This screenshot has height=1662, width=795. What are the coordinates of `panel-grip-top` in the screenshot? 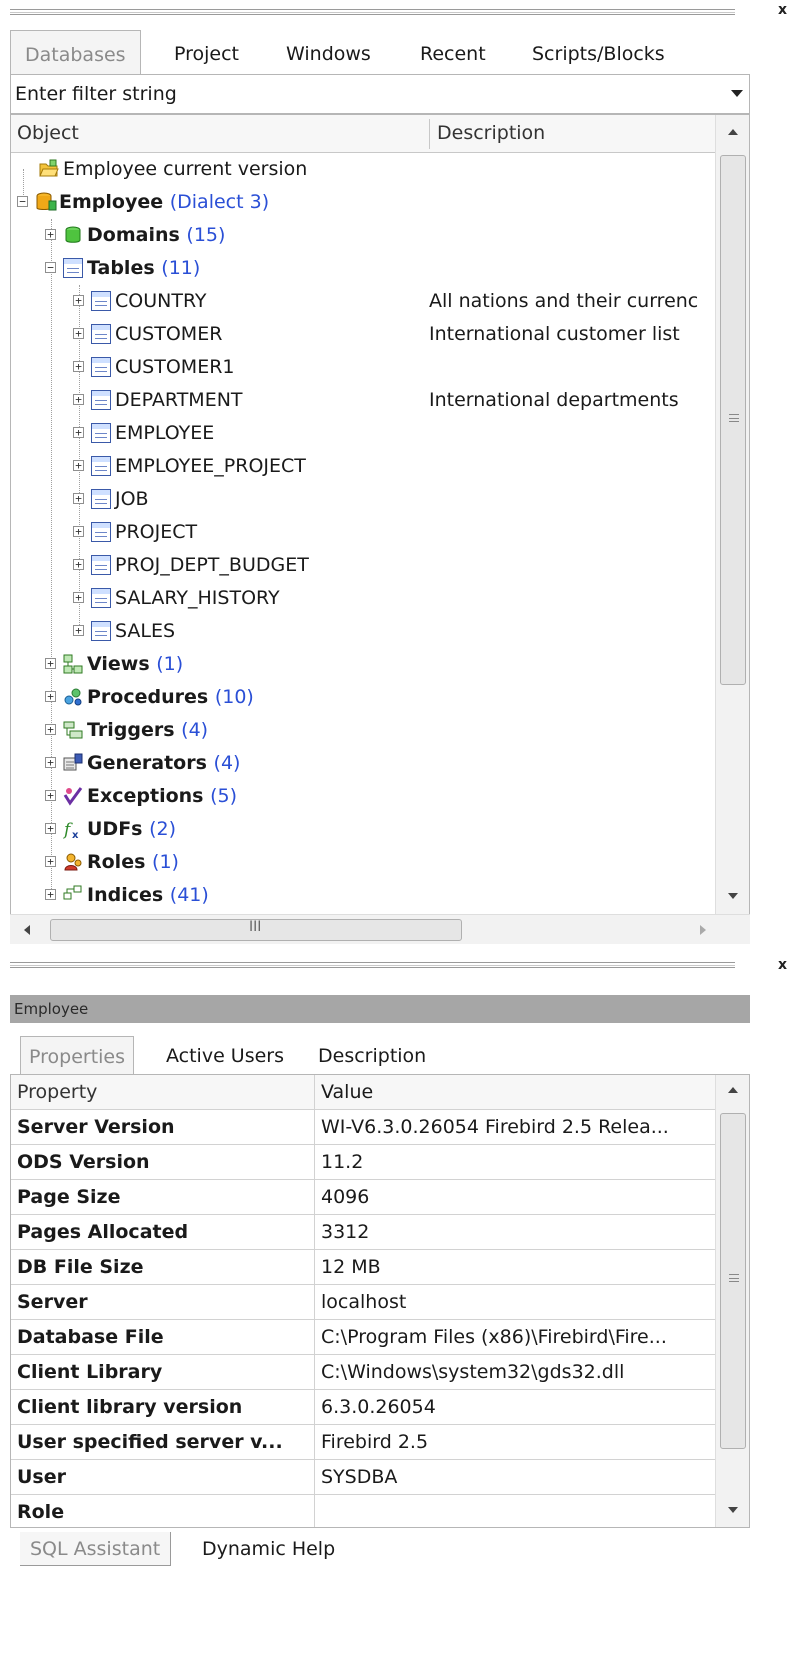 It's located at (372, 12).